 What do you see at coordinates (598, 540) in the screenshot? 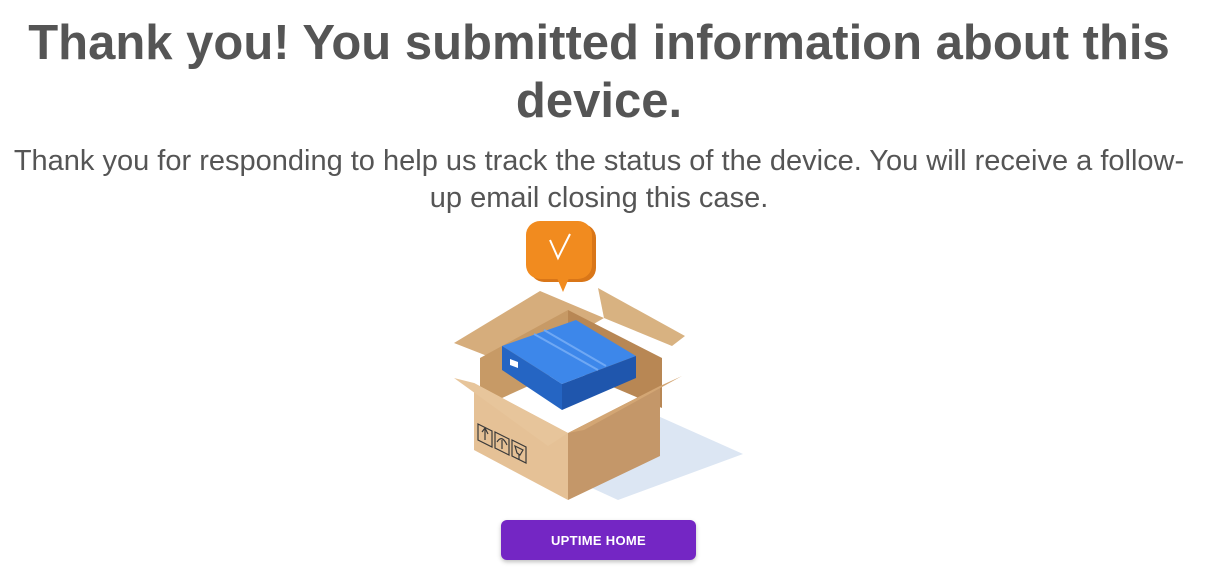
I see `uptime-home-button: UPTIME HOME` at bounding box center [598, 540].